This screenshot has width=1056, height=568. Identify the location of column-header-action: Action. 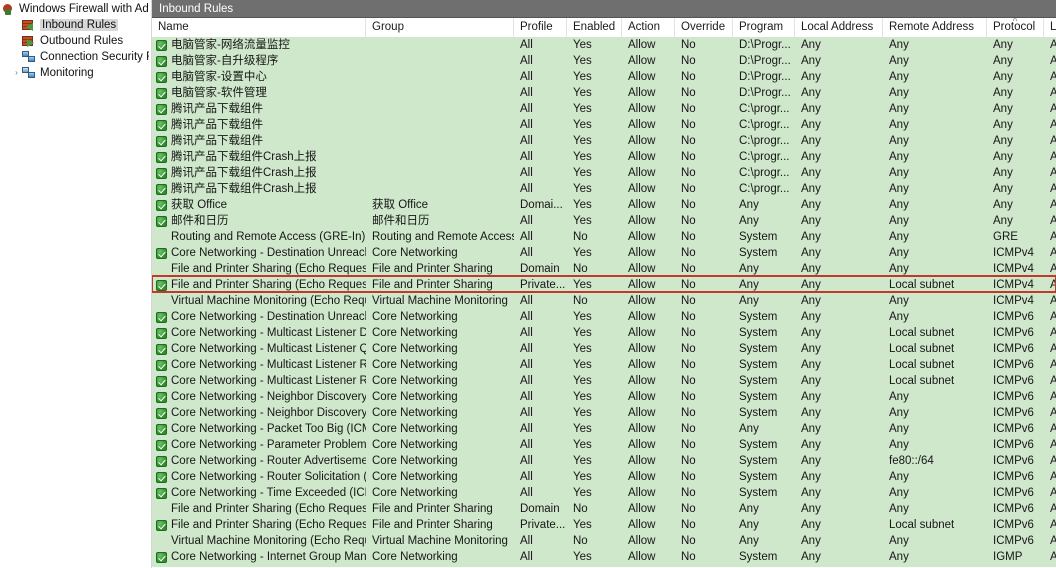
(648, 27).